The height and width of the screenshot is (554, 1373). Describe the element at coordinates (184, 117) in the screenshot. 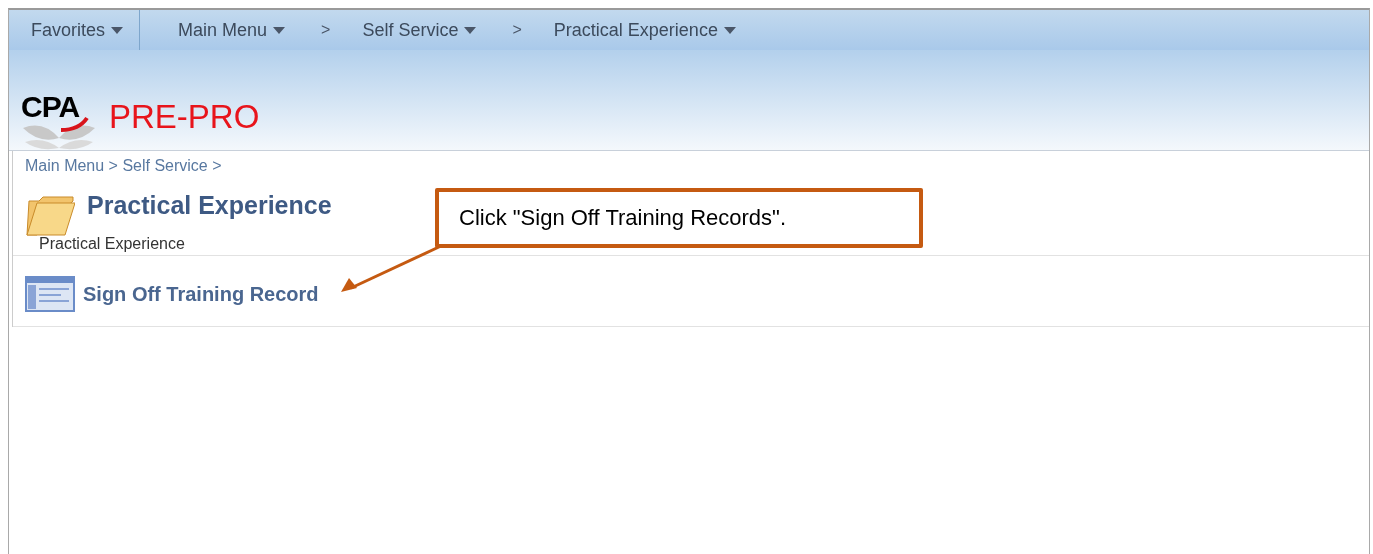

I see `logo-name: PRE-PRO` at that location.